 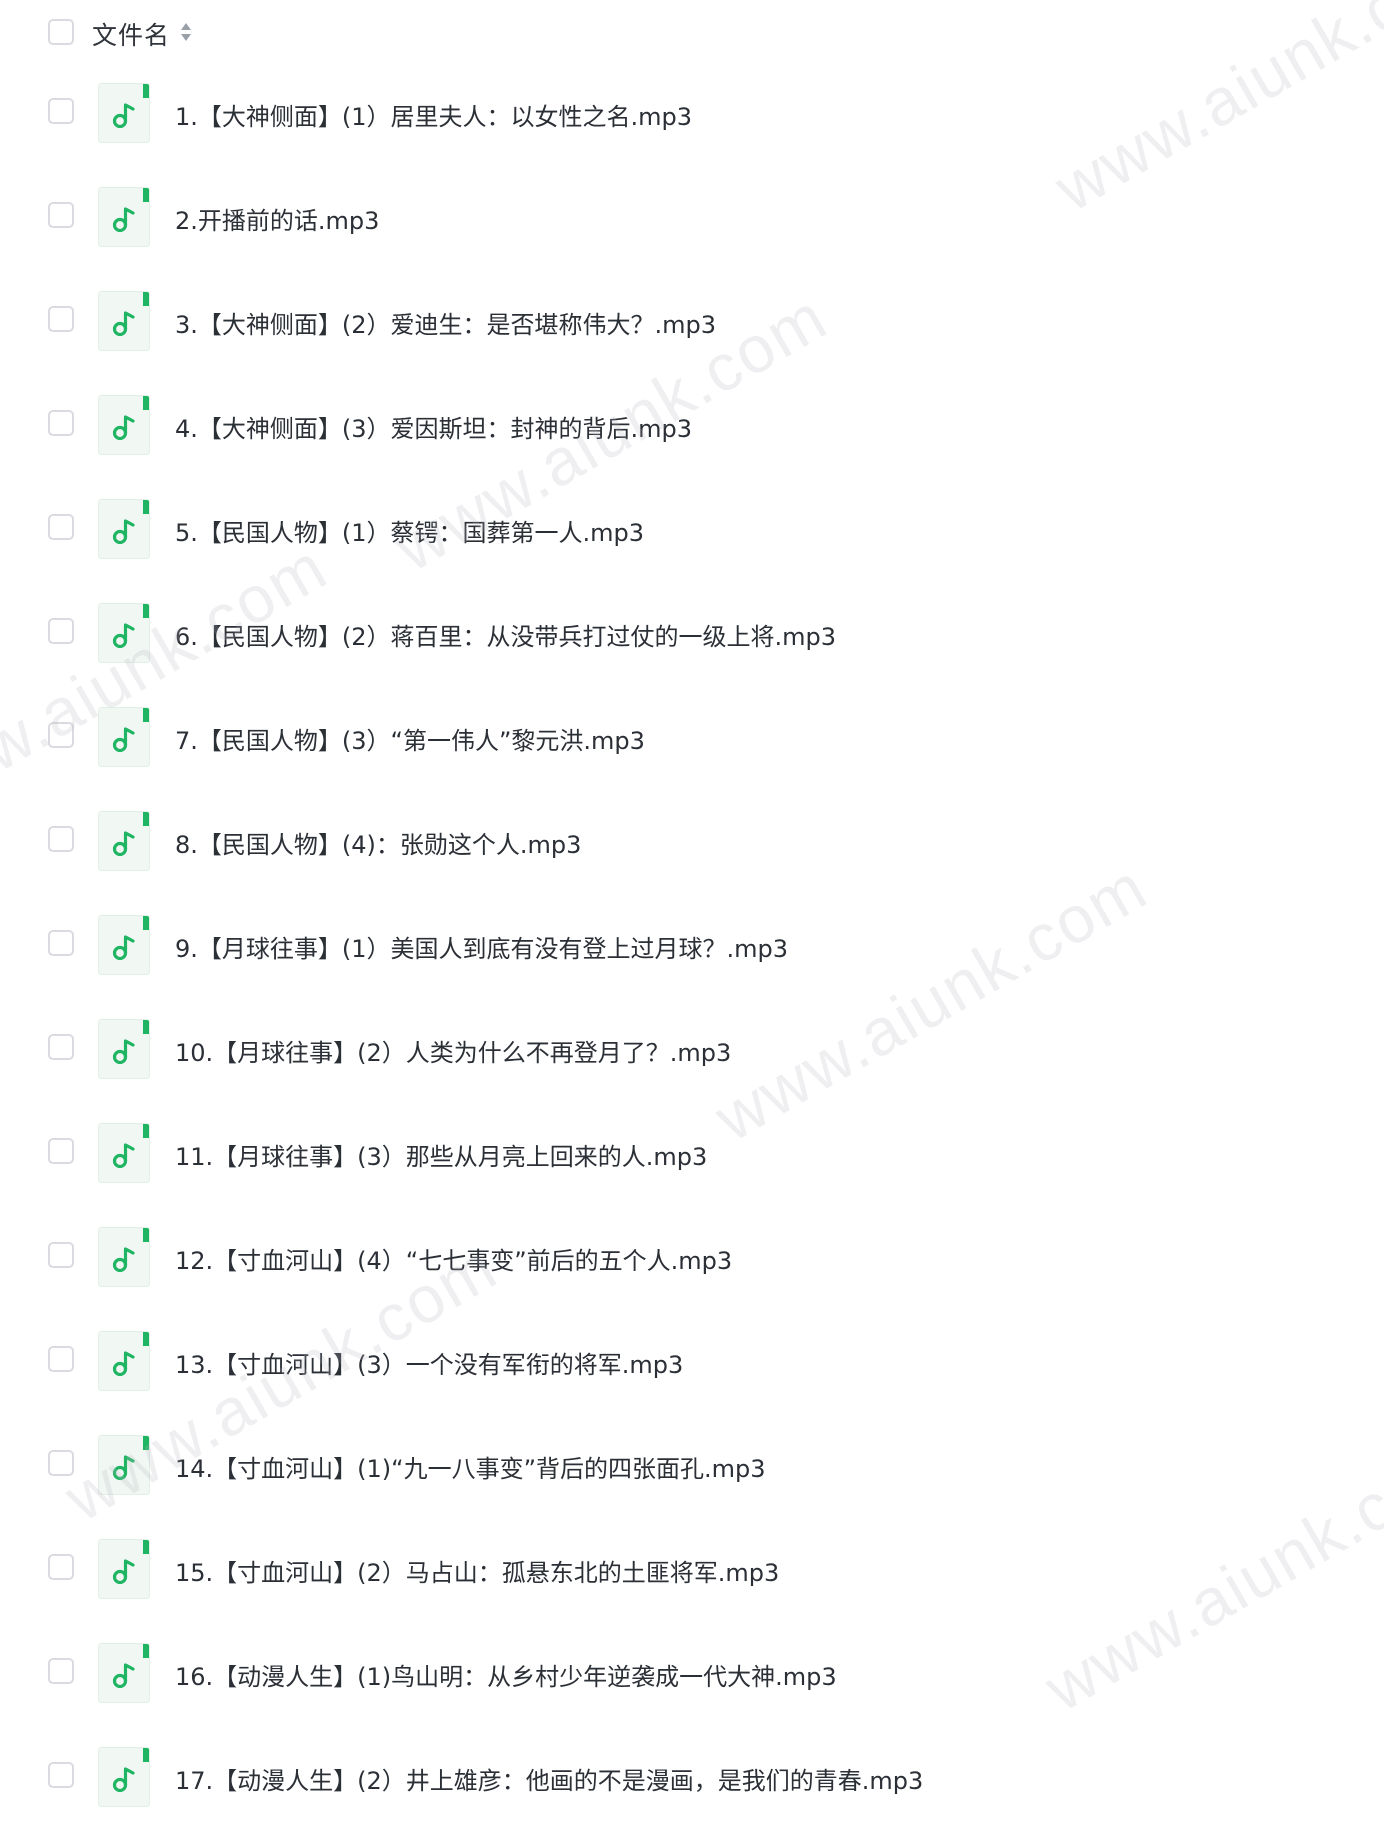 I want to click on file-row: 8.【民国人物】(4)：张勋这个人.mp3, so click(x=692, y=839).